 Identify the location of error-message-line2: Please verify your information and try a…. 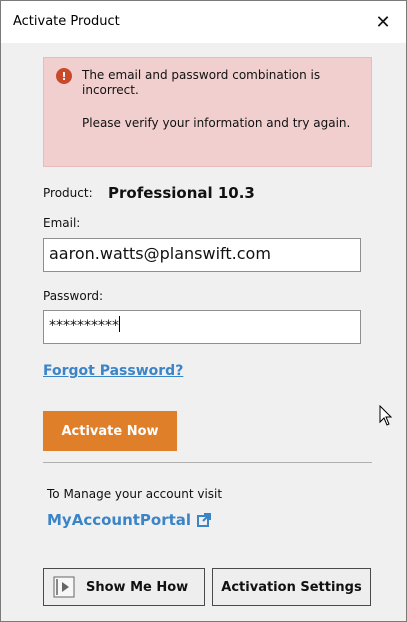
(216, 123).